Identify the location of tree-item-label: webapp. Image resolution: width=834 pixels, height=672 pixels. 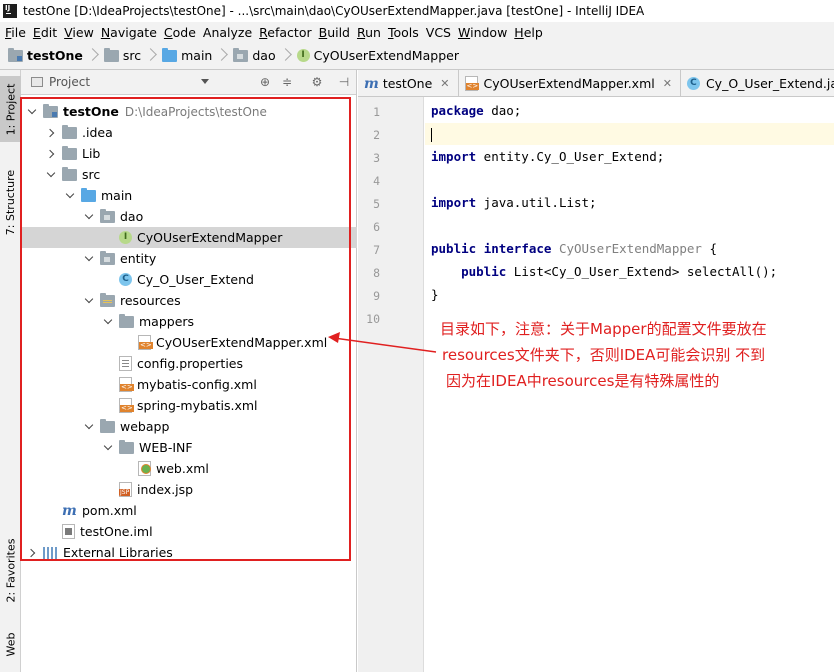
(145, 426).